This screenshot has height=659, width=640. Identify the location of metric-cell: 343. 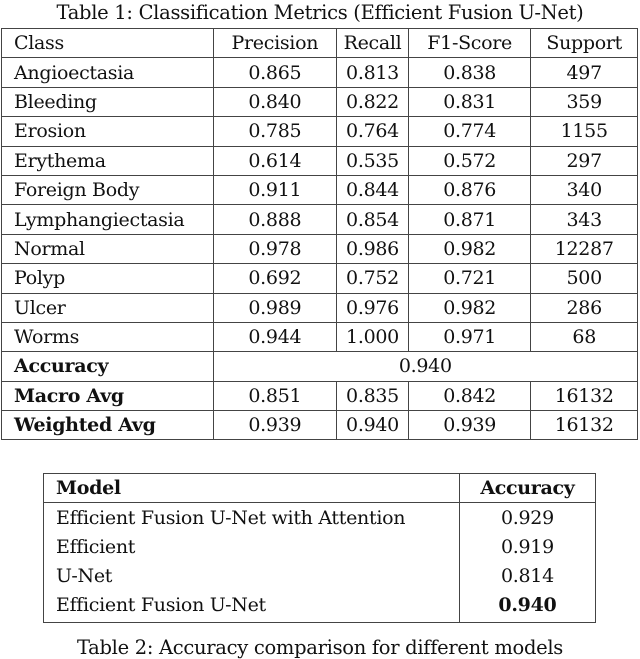
(584, 219).